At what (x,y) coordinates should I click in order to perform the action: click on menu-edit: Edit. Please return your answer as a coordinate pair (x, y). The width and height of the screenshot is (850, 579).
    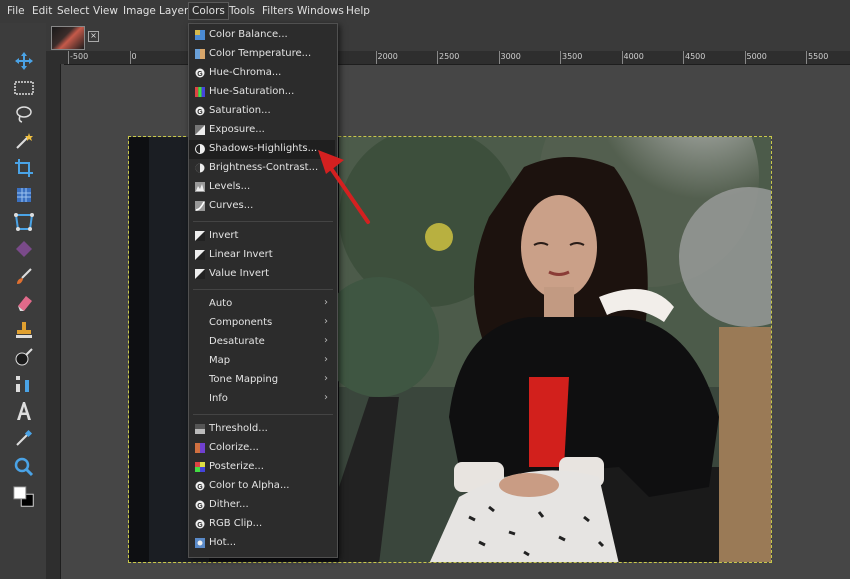
    Looking at the image, I should click on (42, 11).